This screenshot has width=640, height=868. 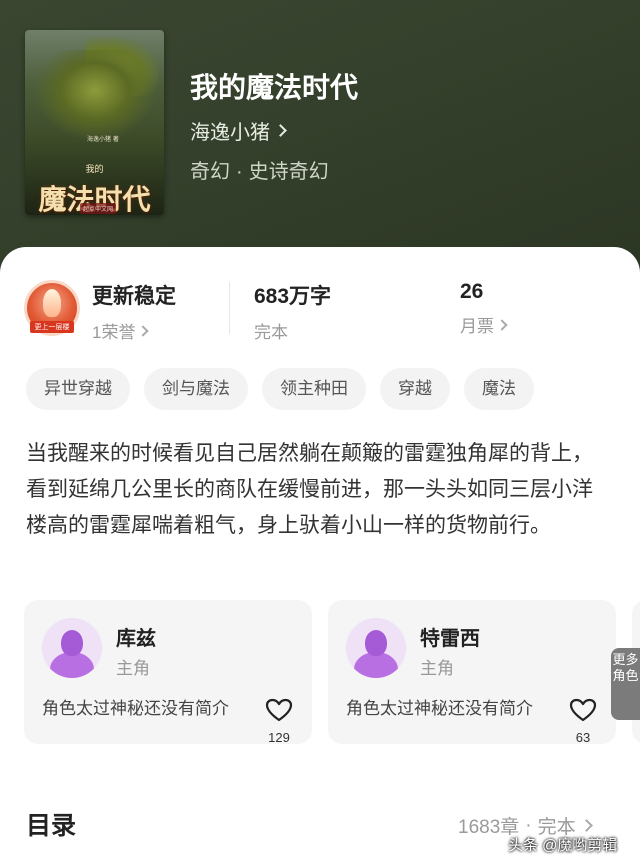 What do you see at coordinates (134, 311) in the screenshot?
I see `stat-update: 更新稳定 1荣誉` at bounding box center [134, 311].